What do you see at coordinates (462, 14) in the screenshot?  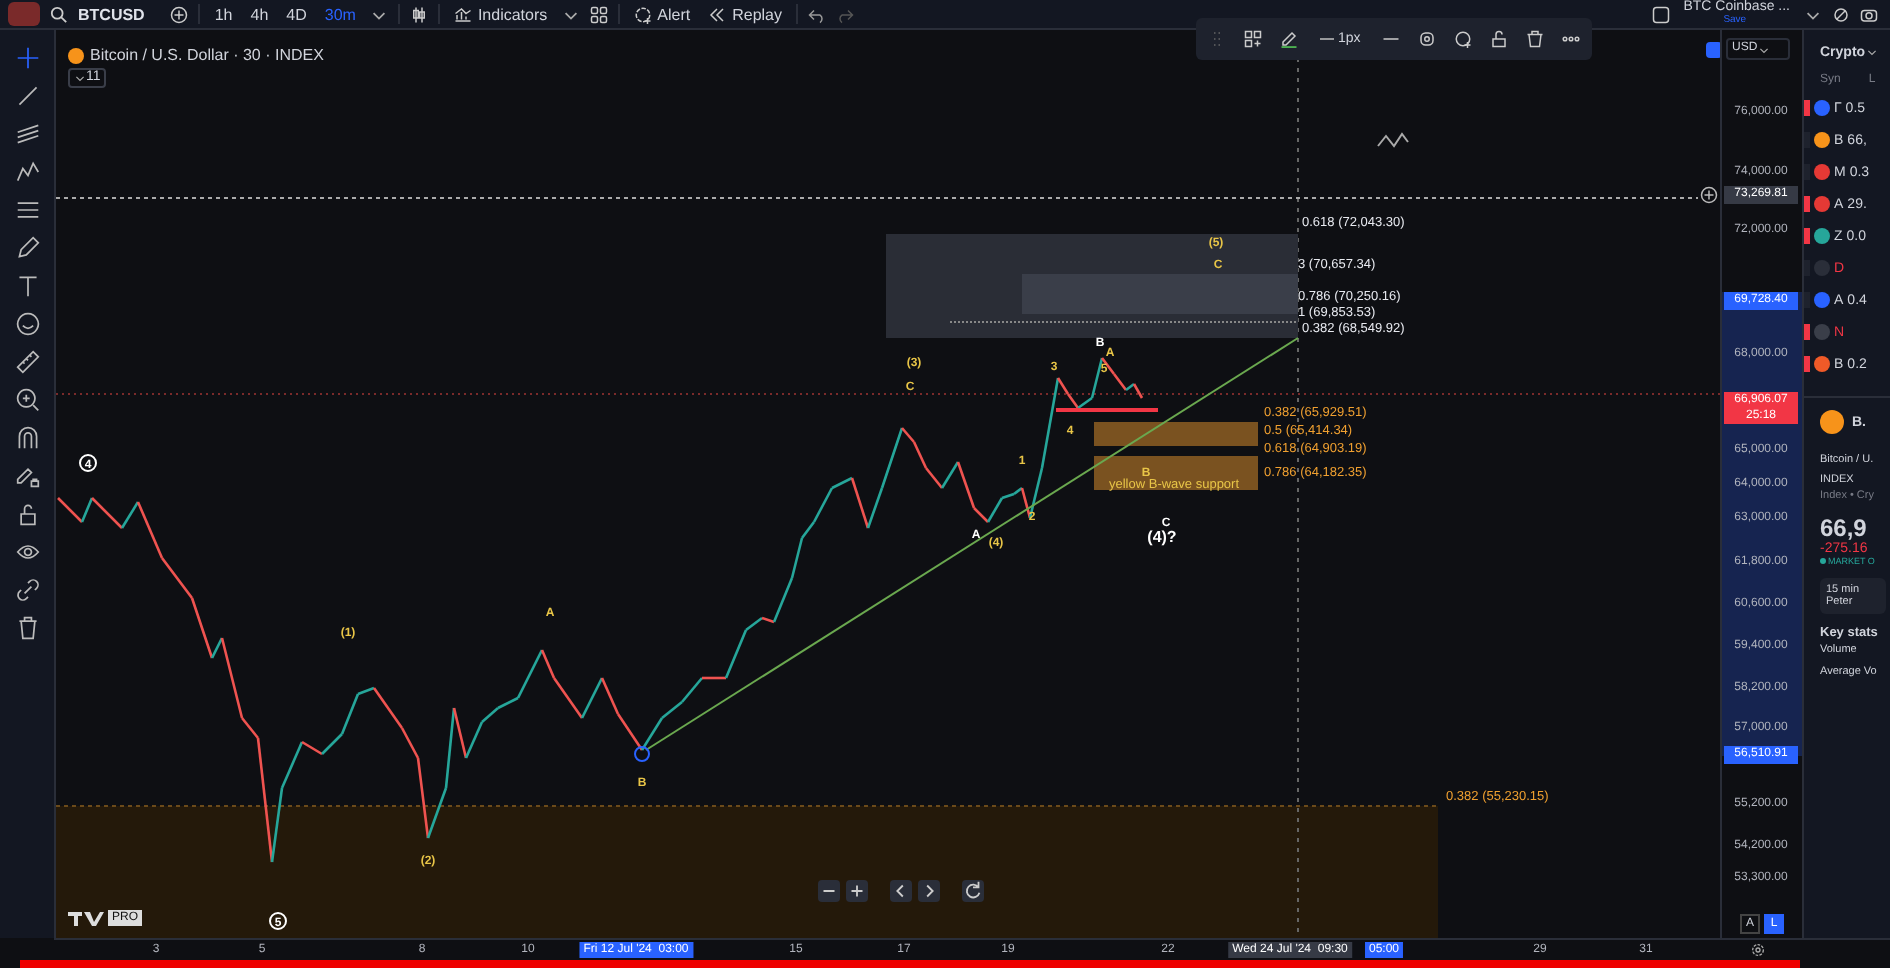 I see `chart-icon` at bounding box center [462, 14].